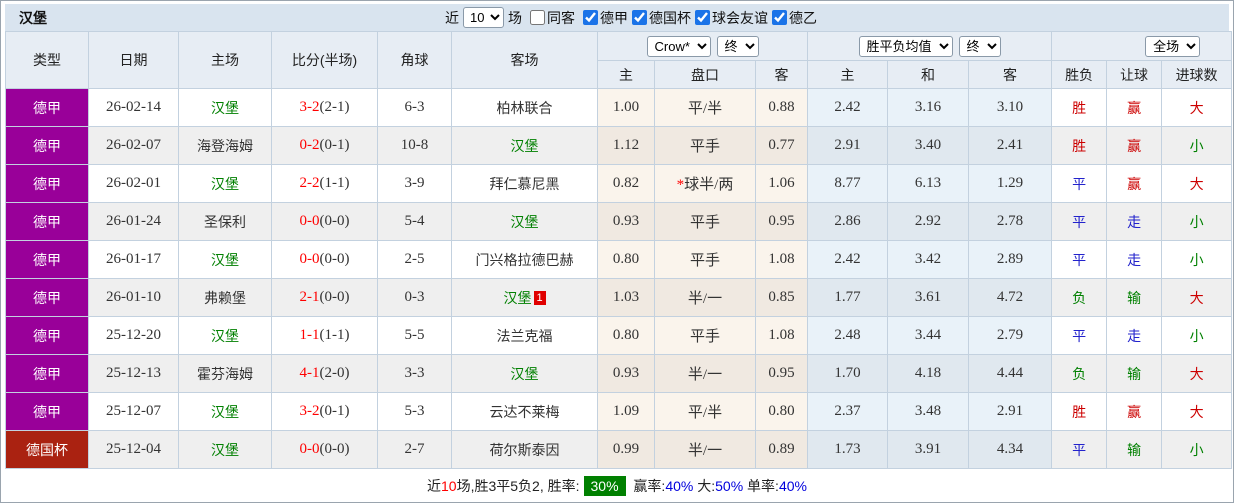 The width and height of the screenshot is (1236, 503). Describe the element at coordinates (729, 18) in the screenshot. I see `league-filter-3: 球会友谊` at that location.